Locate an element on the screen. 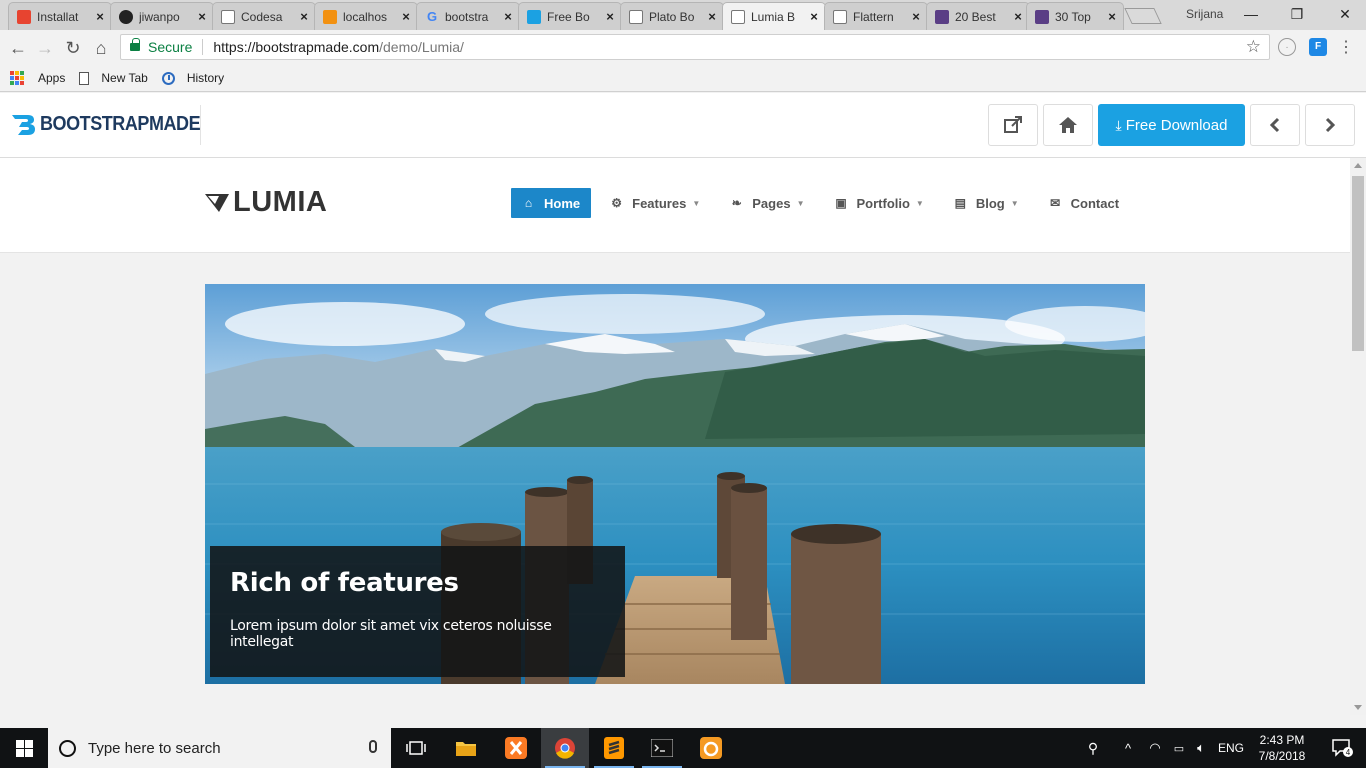  home-icon is located at coordinates (1068, 125).